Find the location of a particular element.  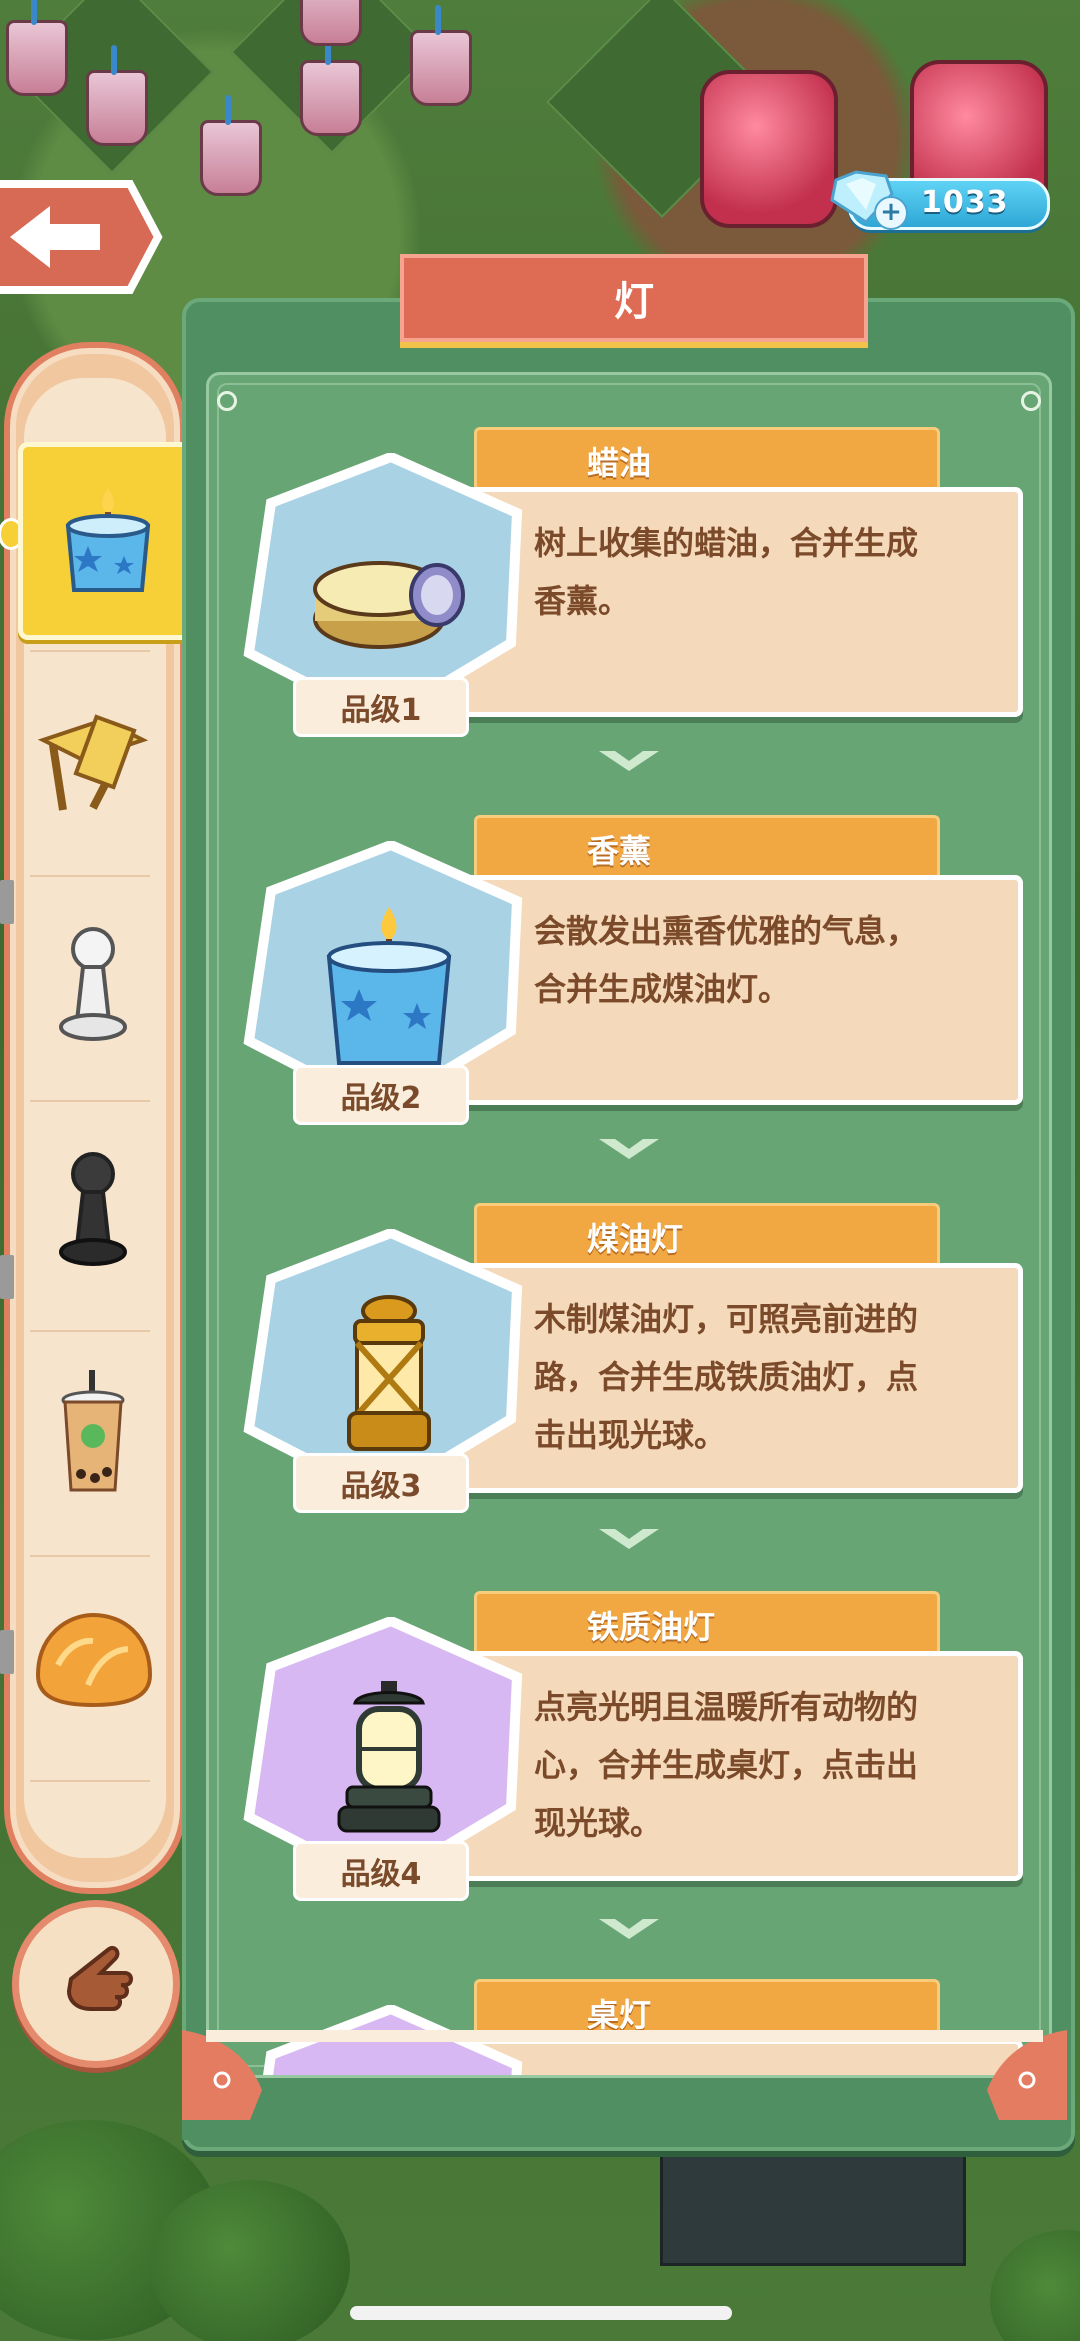

wax-jar-icon is located at coordinates (389, 605).